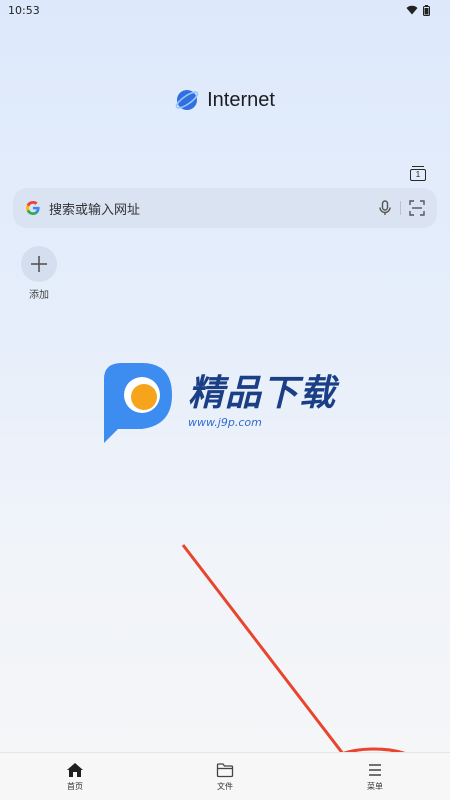 This screenshot has height=800, width=450. I want to click on watermark-logo-icon, so click(138, 403).